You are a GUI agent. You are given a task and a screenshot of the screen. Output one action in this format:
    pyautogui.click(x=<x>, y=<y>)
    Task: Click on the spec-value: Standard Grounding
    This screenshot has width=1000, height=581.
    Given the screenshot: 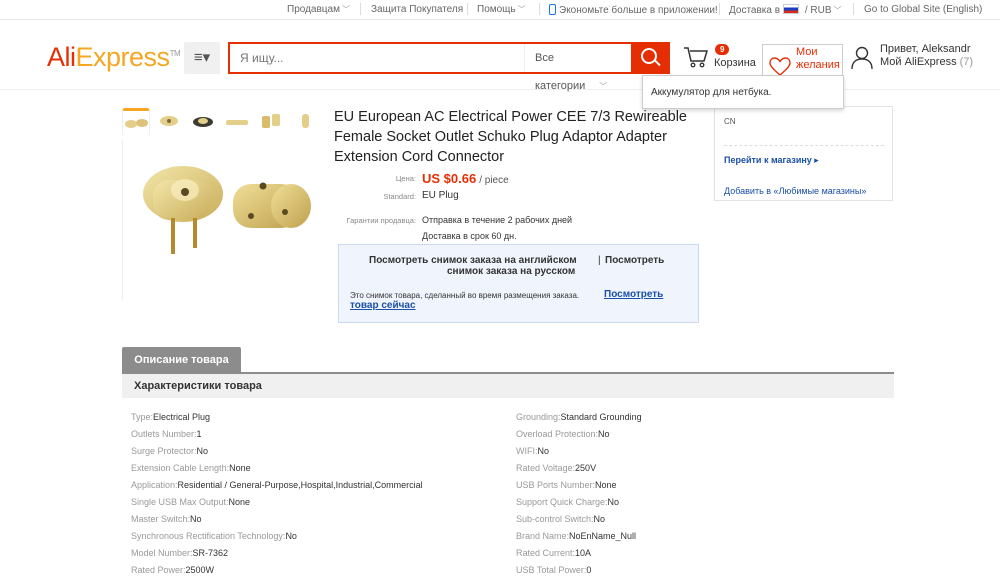 What is the action you would take?
    pyautogui.click(x=601, y=417)
    